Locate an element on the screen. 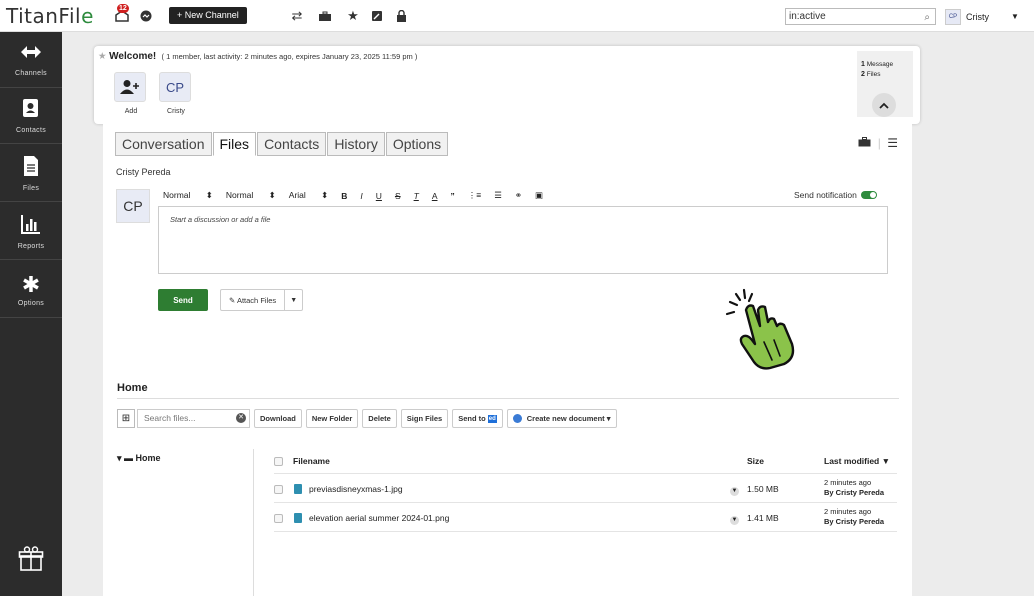  delete-button: Delete is located at coordinates (379, 418).